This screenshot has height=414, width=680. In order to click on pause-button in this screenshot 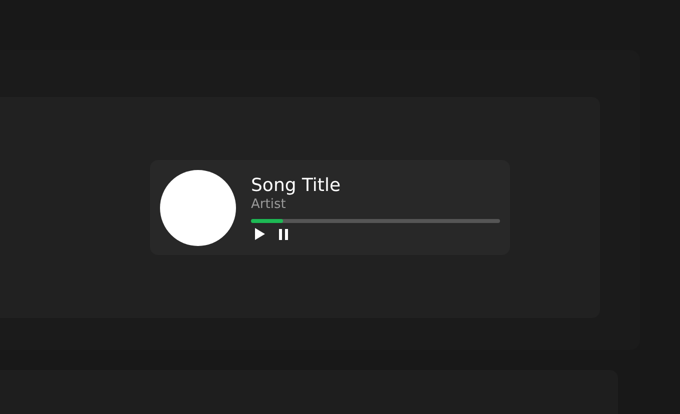, I will do `click(283, 234)`.